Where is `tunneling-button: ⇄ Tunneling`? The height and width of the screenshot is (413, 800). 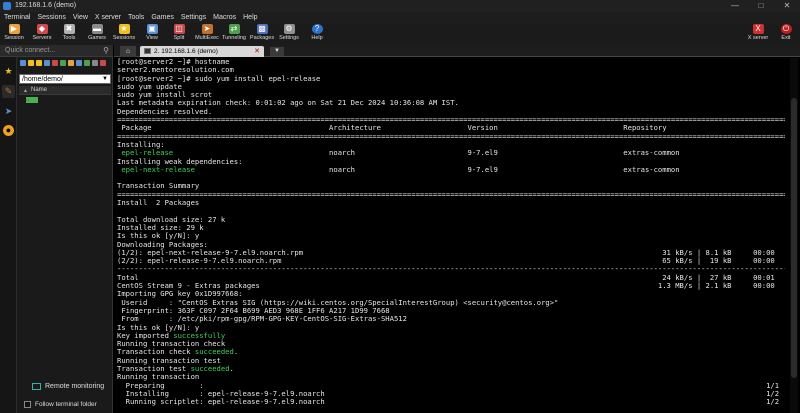
tunneling-button: ⇄ Tunneling is located at coordinates (234, 34).